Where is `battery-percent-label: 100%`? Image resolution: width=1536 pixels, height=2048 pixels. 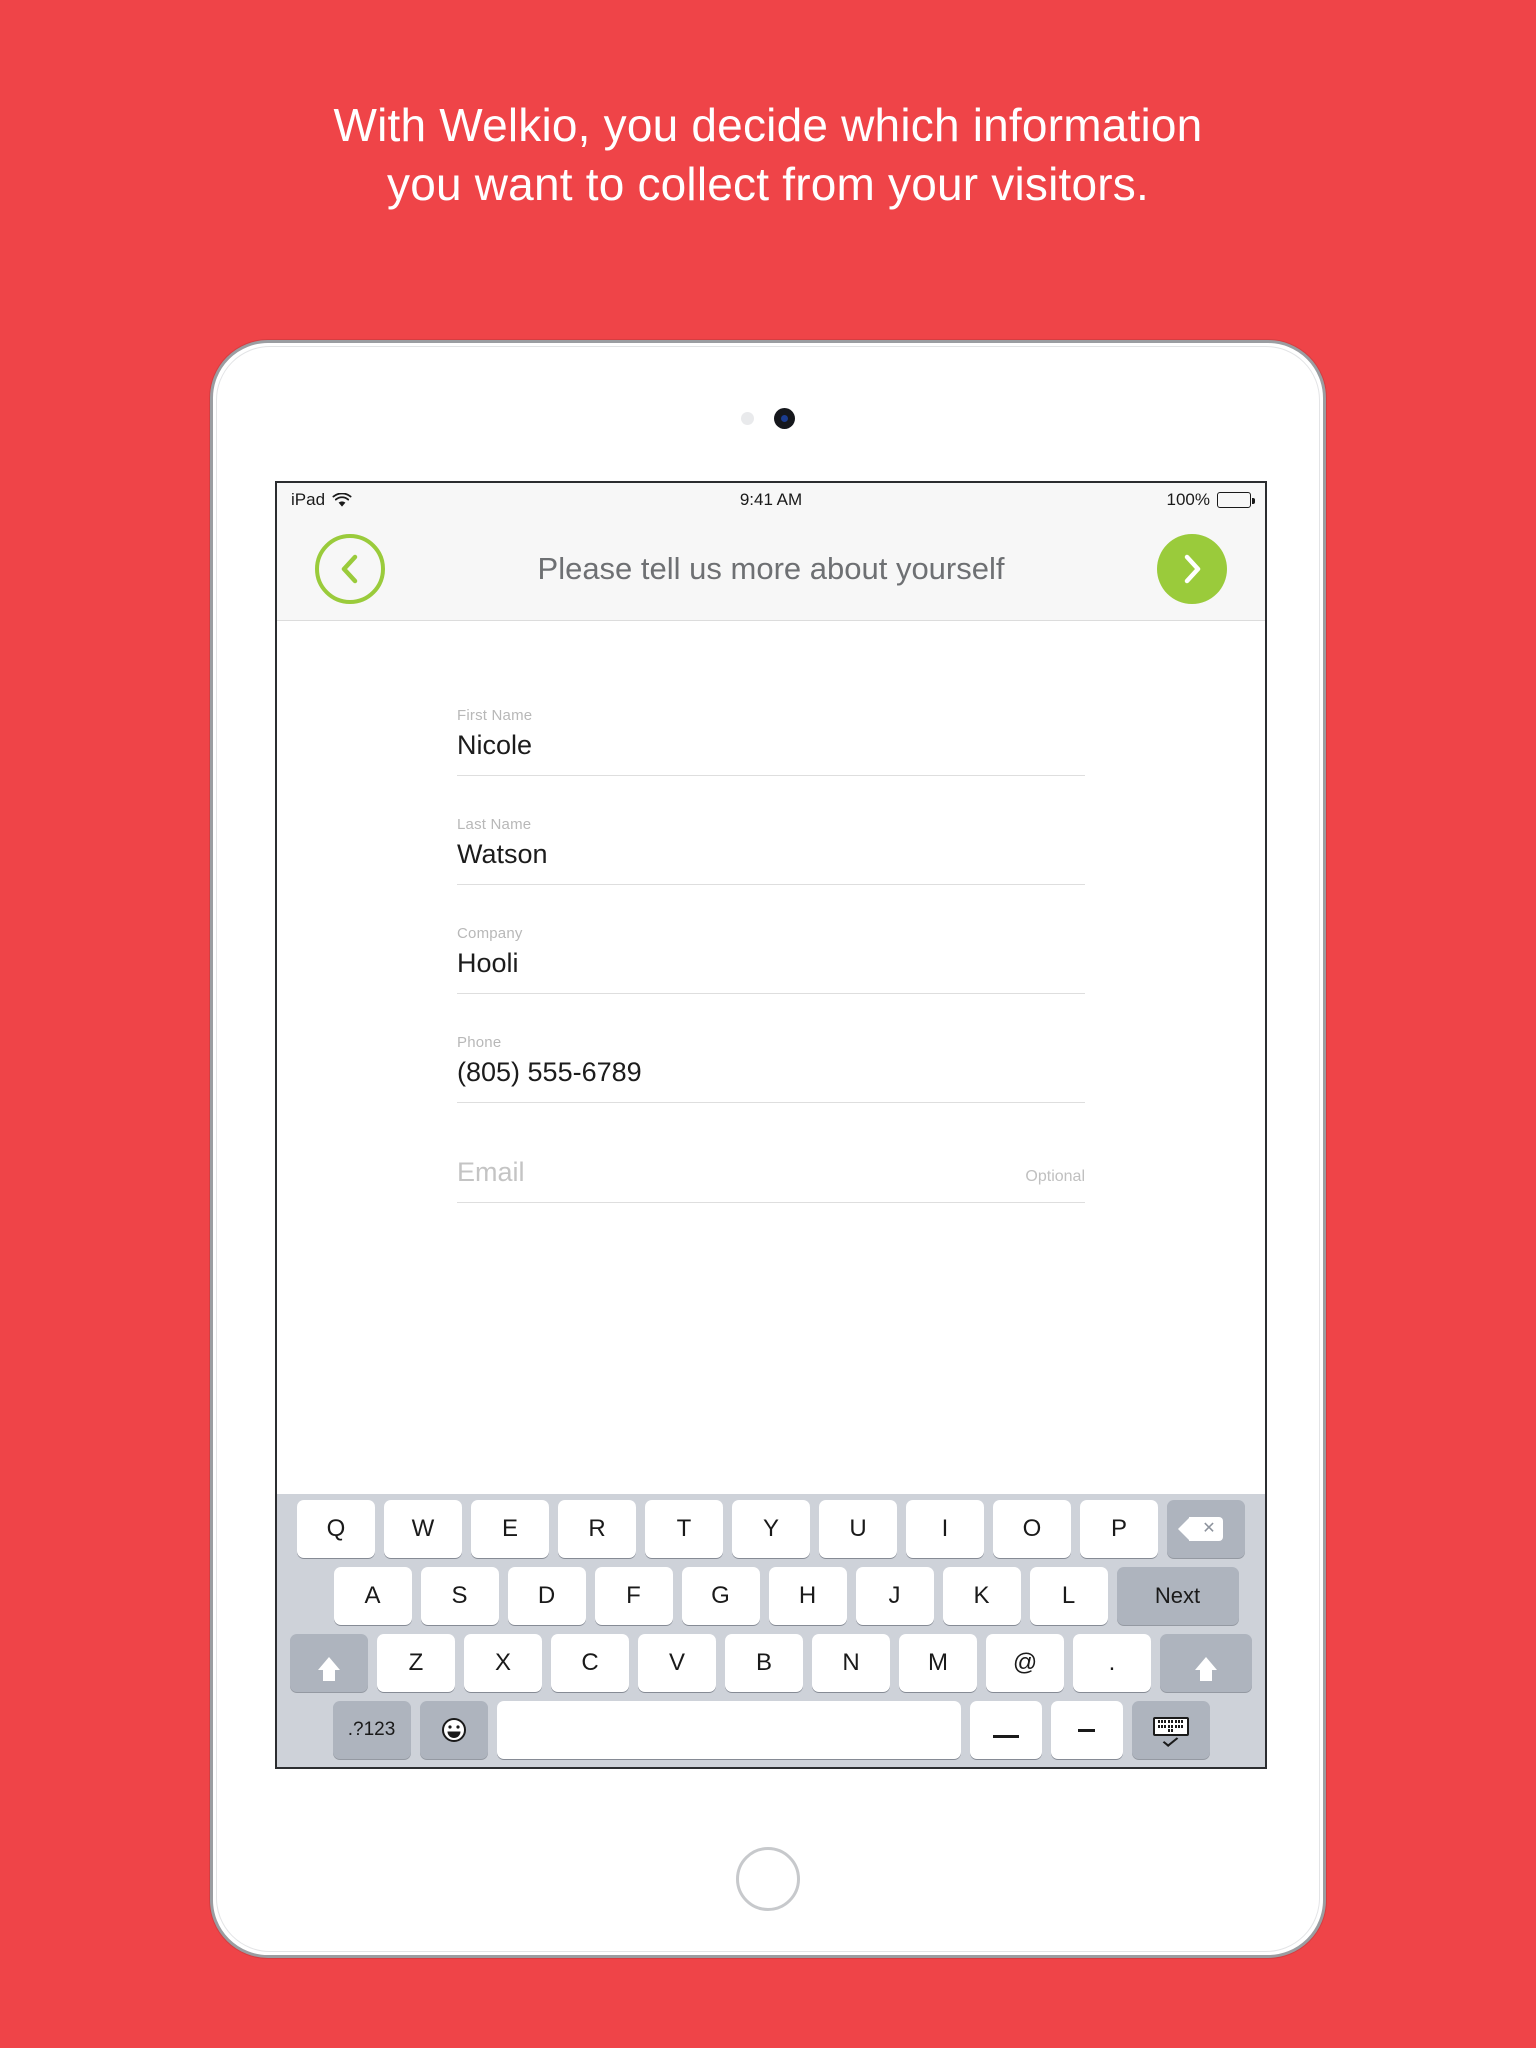 battery-percent-label: 100% is located at coordinates (1188, 499).